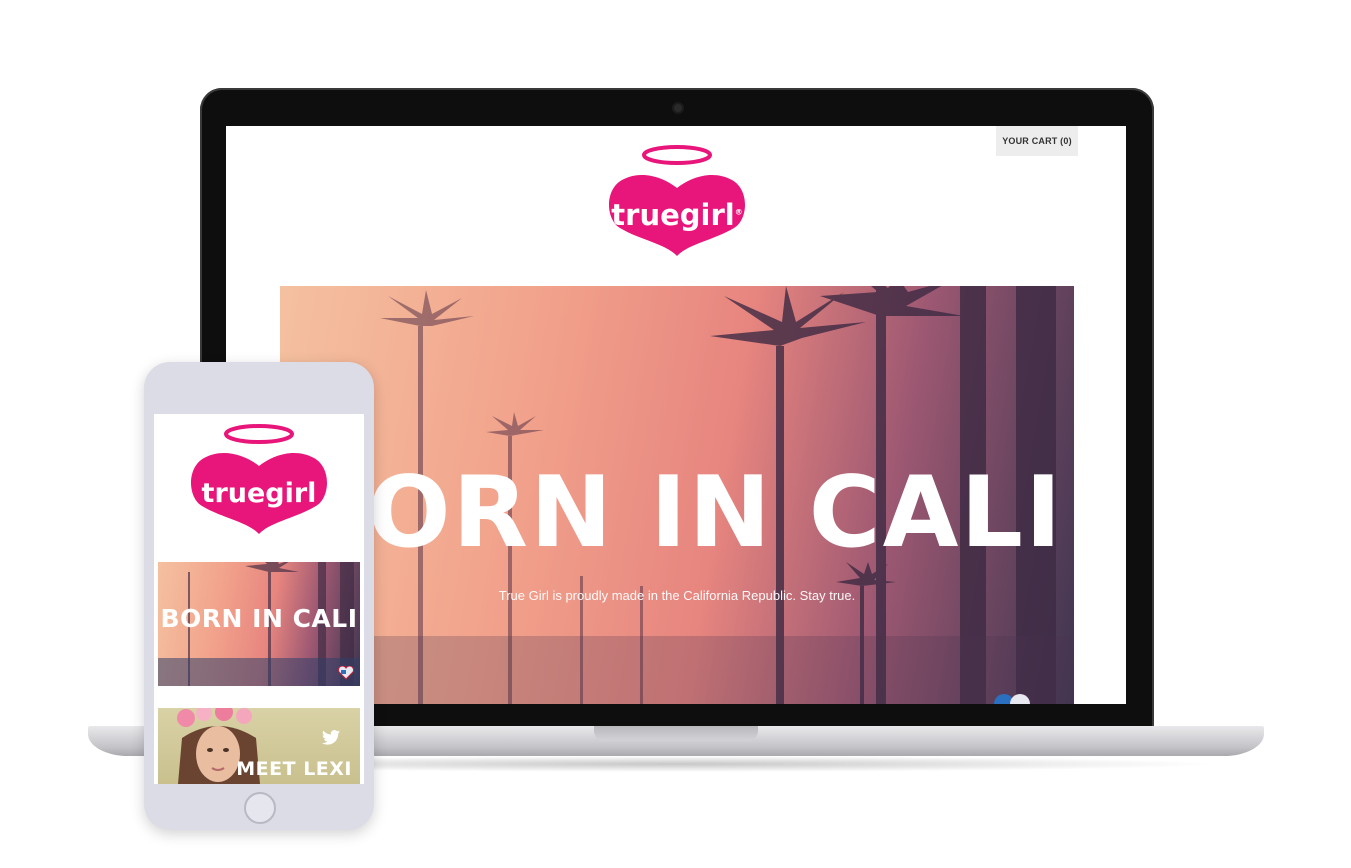 Image resolution: width=1351 pixels, height=868 pixels. What do you see at coordinates (676, 733) in the screenshot?
I see `laptop-notch` at bounding box center [676, 733].